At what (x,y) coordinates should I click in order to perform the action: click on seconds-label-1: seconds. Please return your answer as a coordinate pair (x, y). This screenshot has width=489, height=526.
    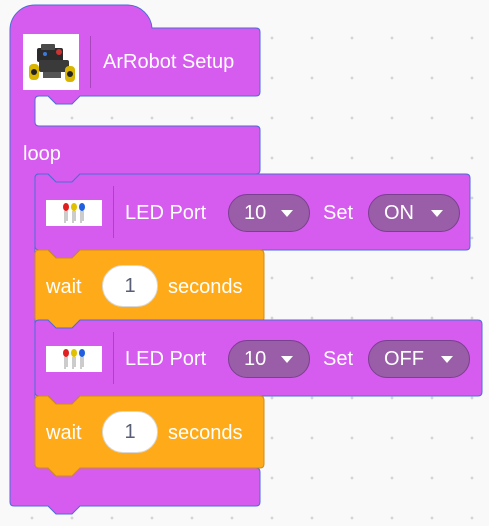
    Looking at the image, I should click on (205, 287).